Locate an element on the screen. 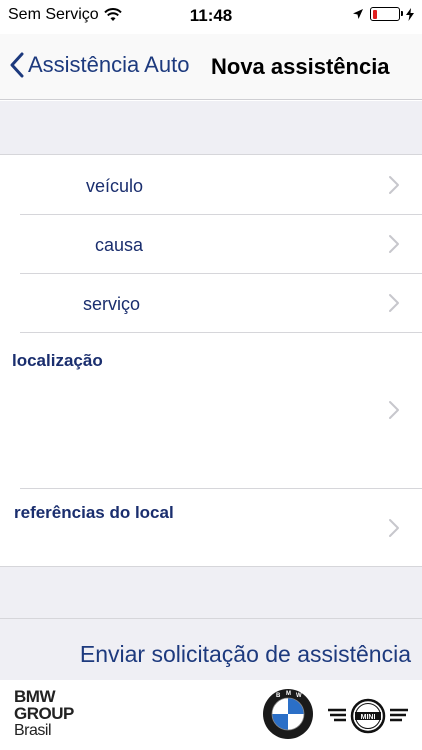  navigation-bar: Assistência Auto Nova assistência is located at coordinates (211, 67).